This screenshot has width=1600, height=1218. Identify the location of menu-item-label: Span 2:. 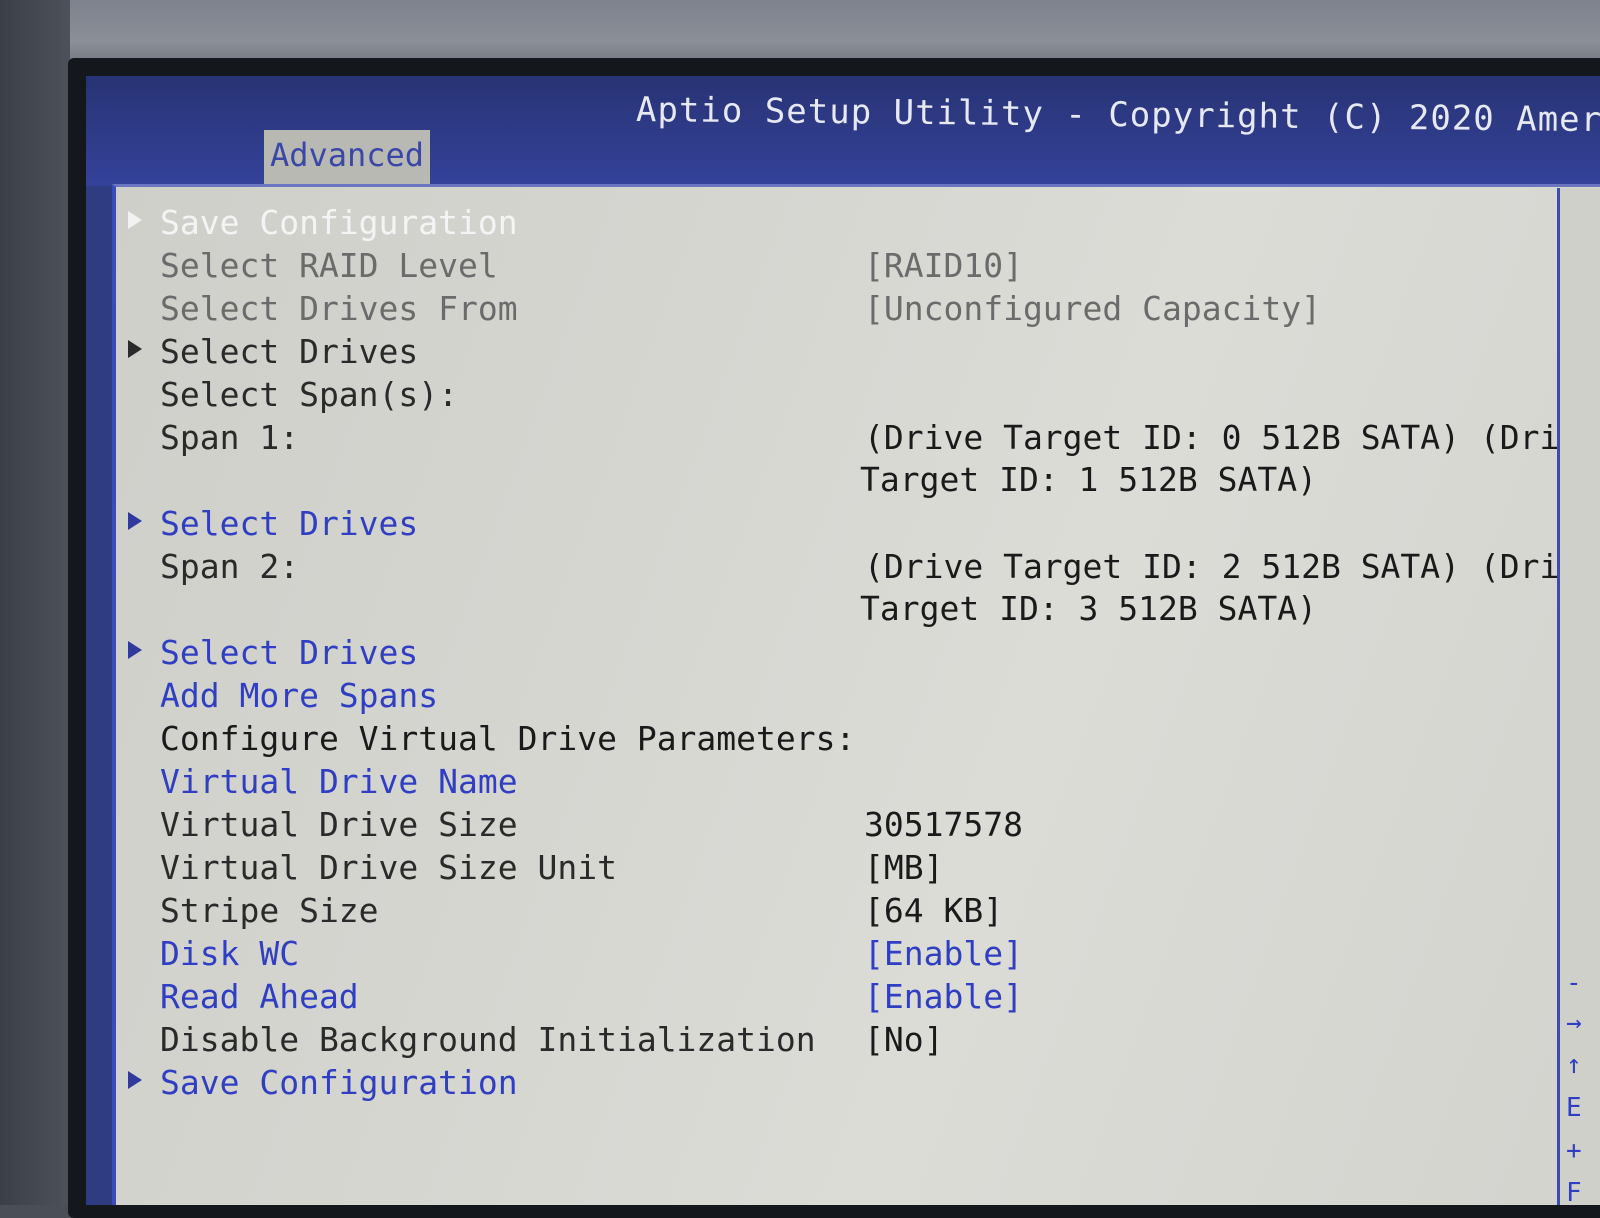
(230, 566).